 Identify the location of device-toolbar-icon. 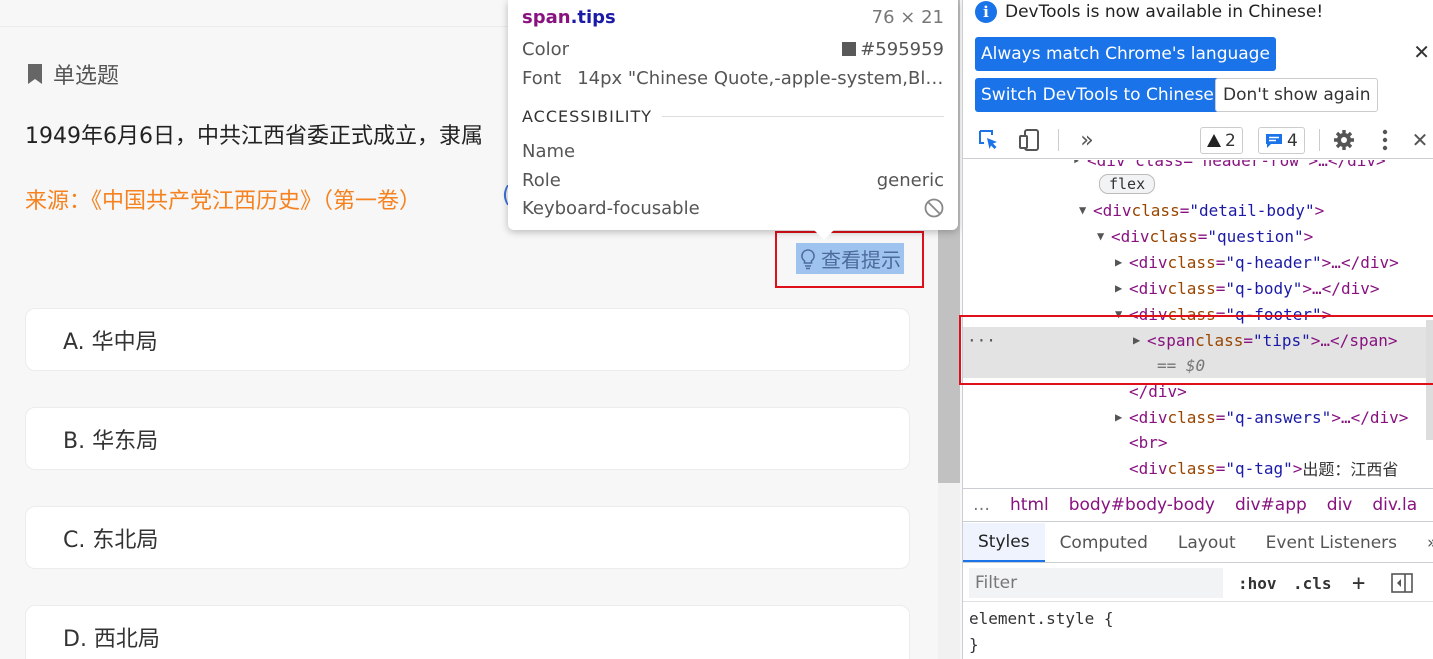
(1029, 140).